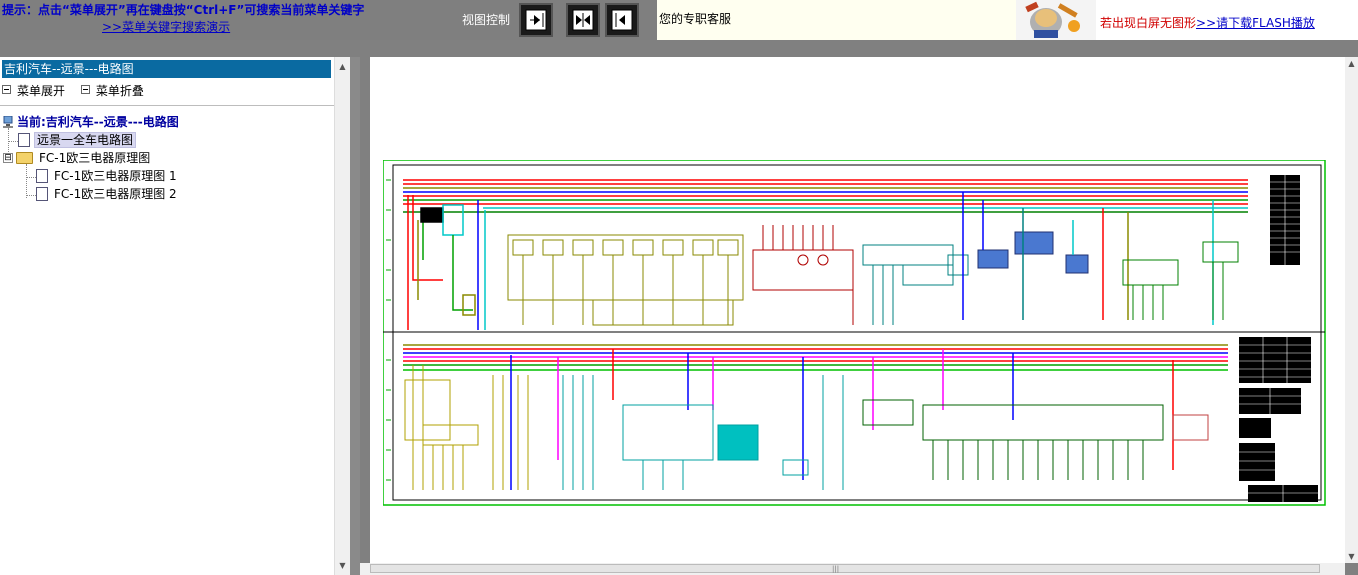 Image resolution: width=1358 pixels, height=575 pixels. I want to click on view-collapse-button, so click(622, 20).